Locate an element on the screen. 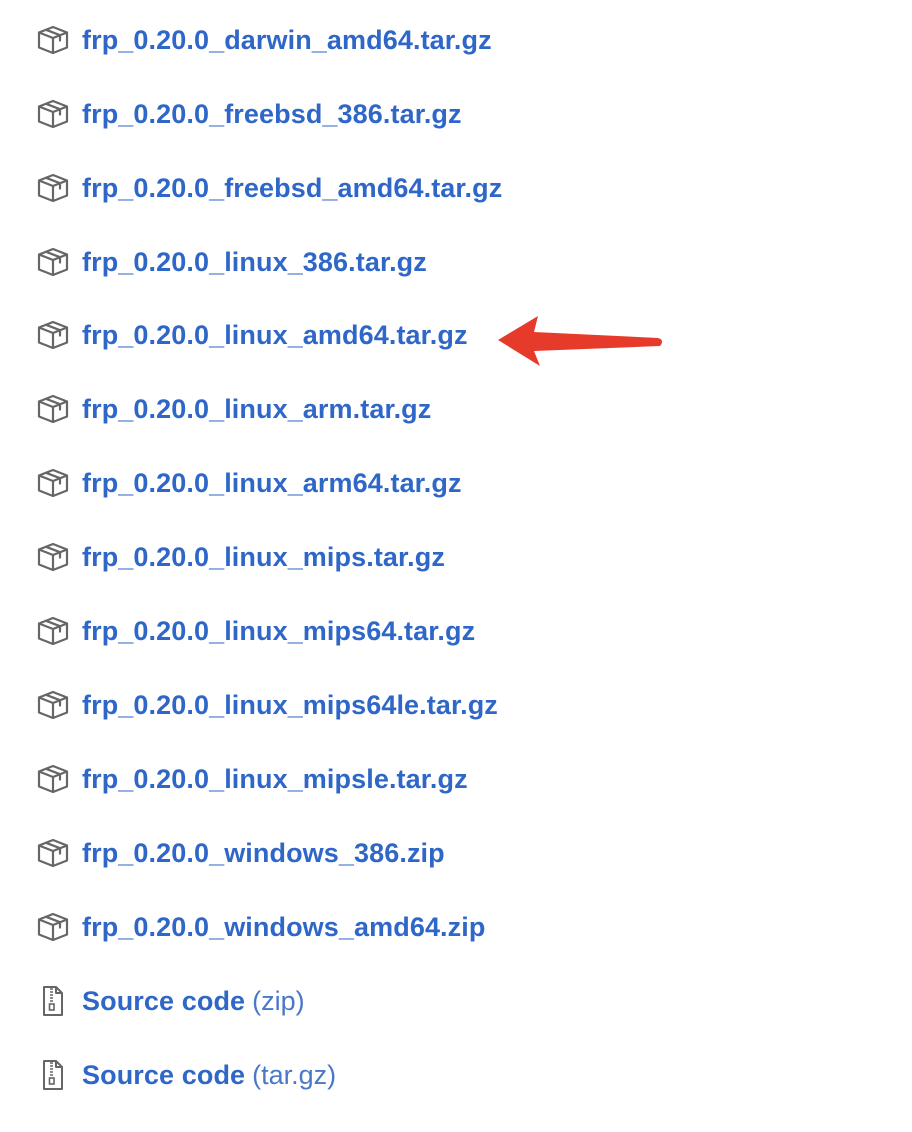 This screenshot has width=912, height=1132. asset-link: frp_0.20.0_freebsd_386.tar.gz is located at coordinates (272, 114).